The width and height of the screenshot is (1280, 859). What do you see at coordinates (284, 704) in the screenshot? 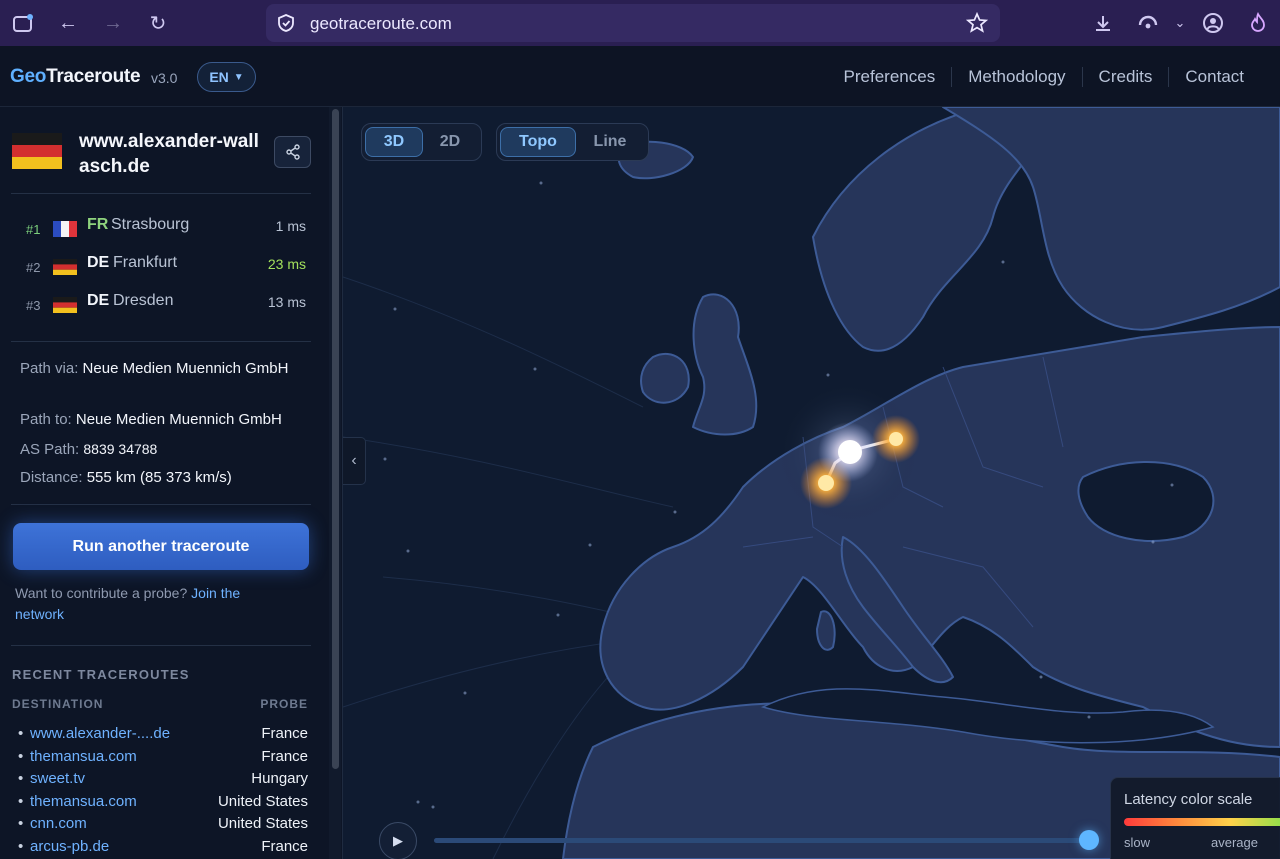
I see `probe-column-header: PROBE` at bounding box center [284, 704].